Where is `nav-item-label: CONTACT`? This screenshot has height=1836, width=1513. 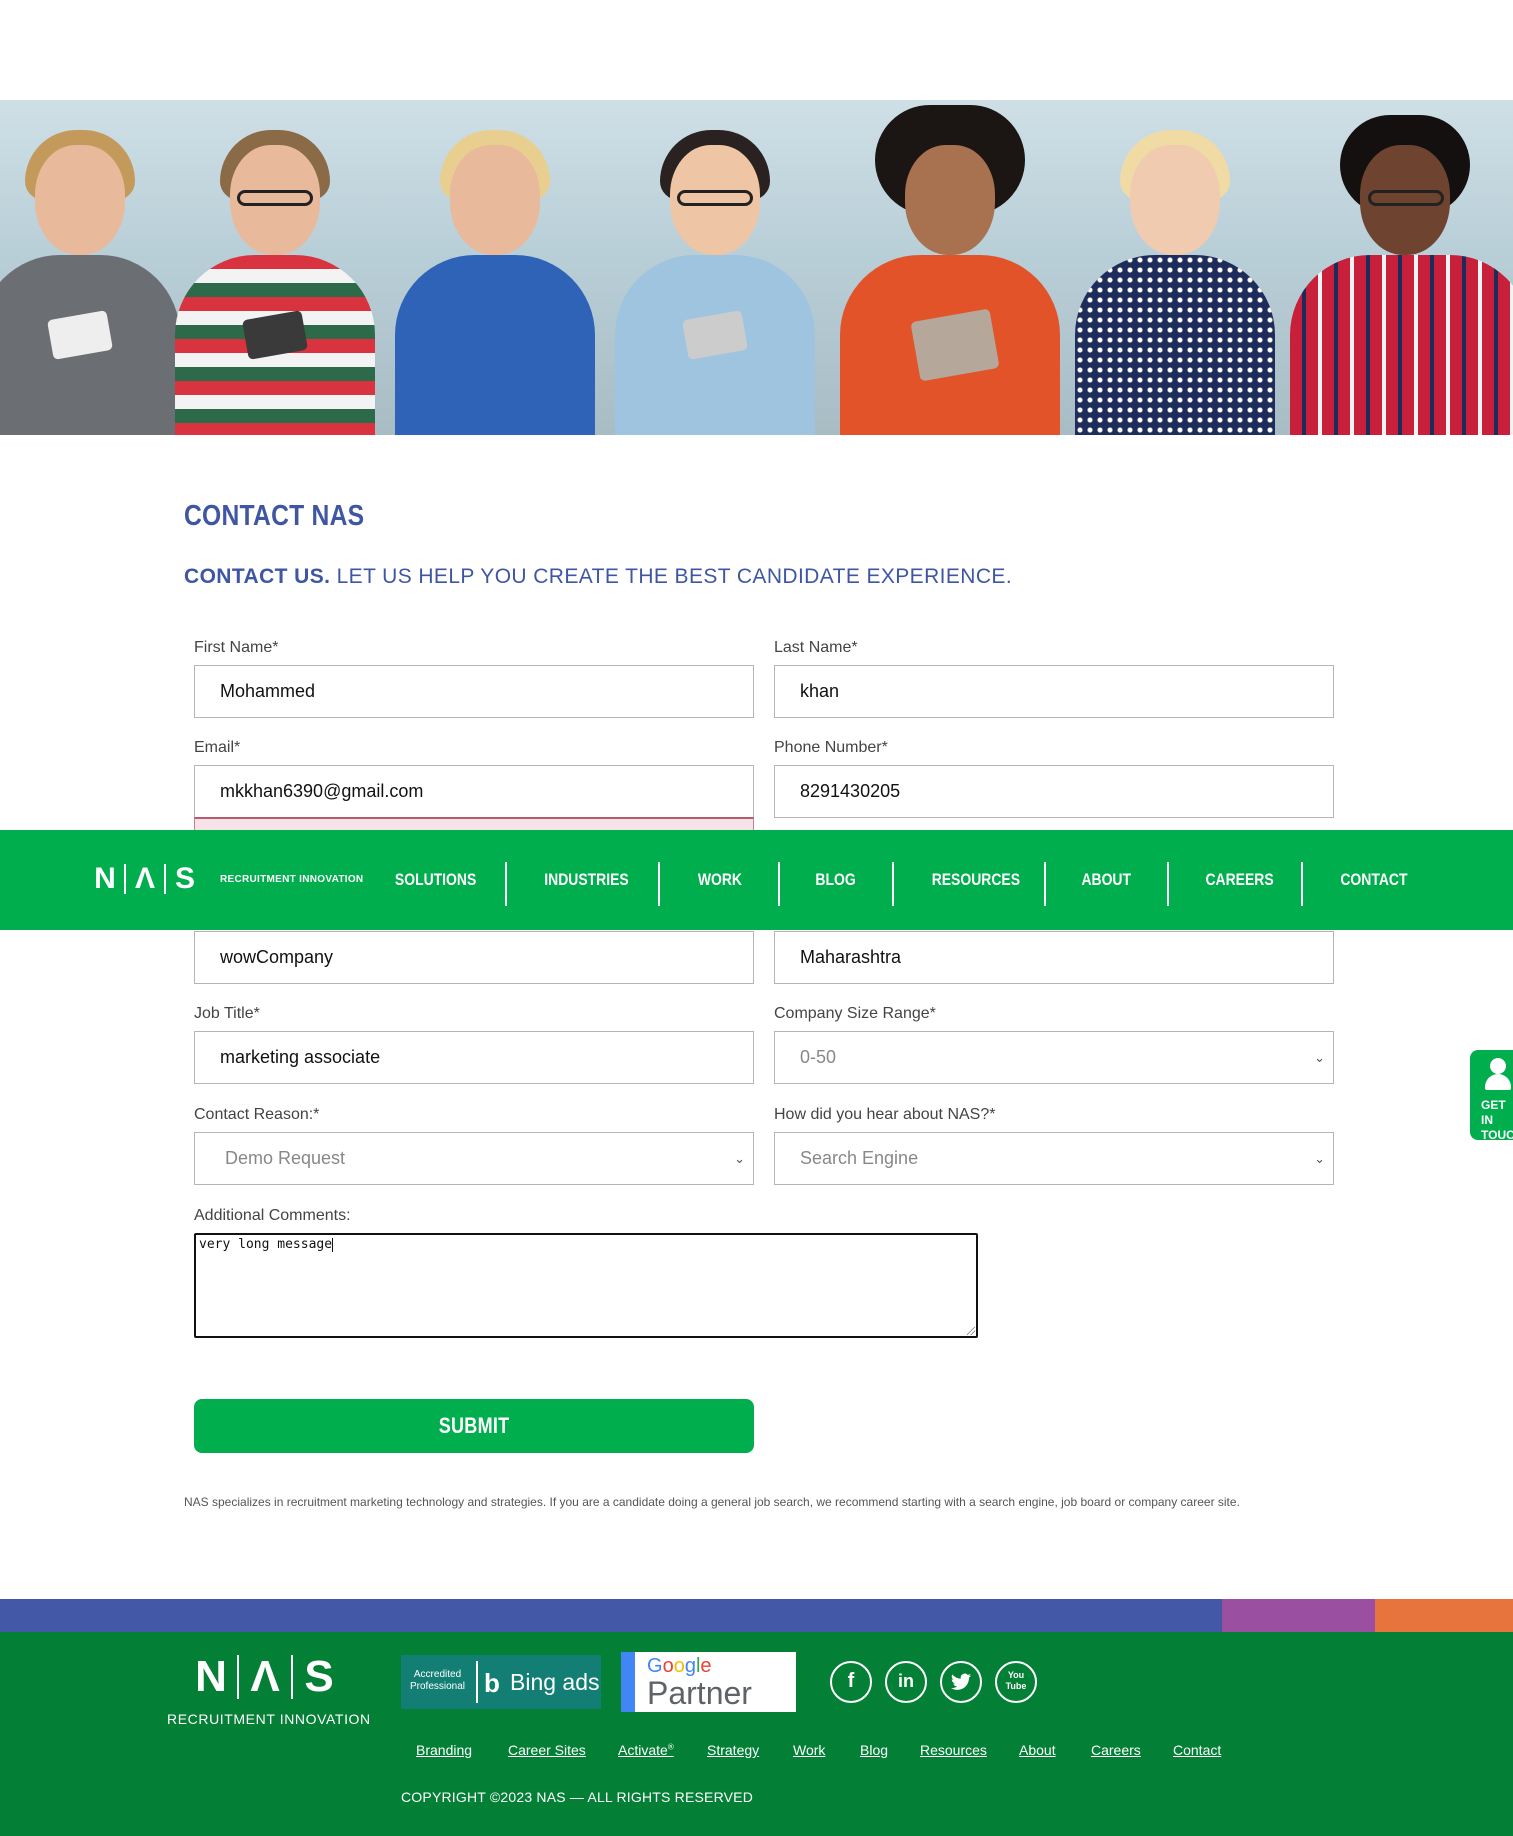 nav-item-label: CONTACT is located at coordinates (1374, 879).